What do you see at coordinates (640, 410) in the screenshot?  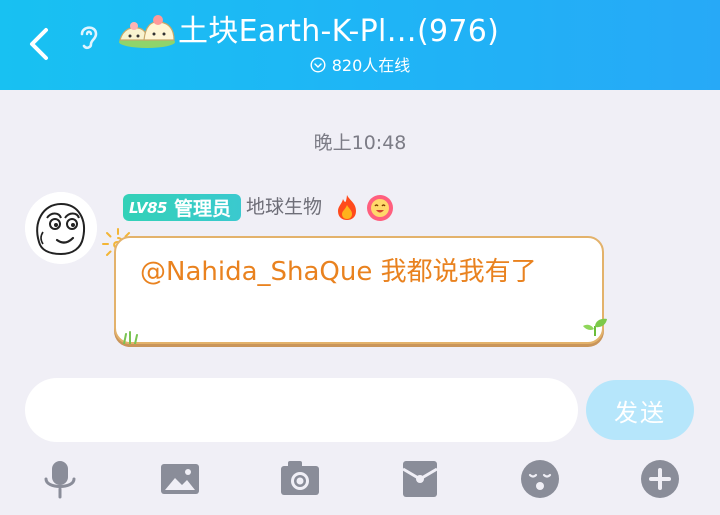 I see `send-button: 发送` at bounding box center [640, 410].